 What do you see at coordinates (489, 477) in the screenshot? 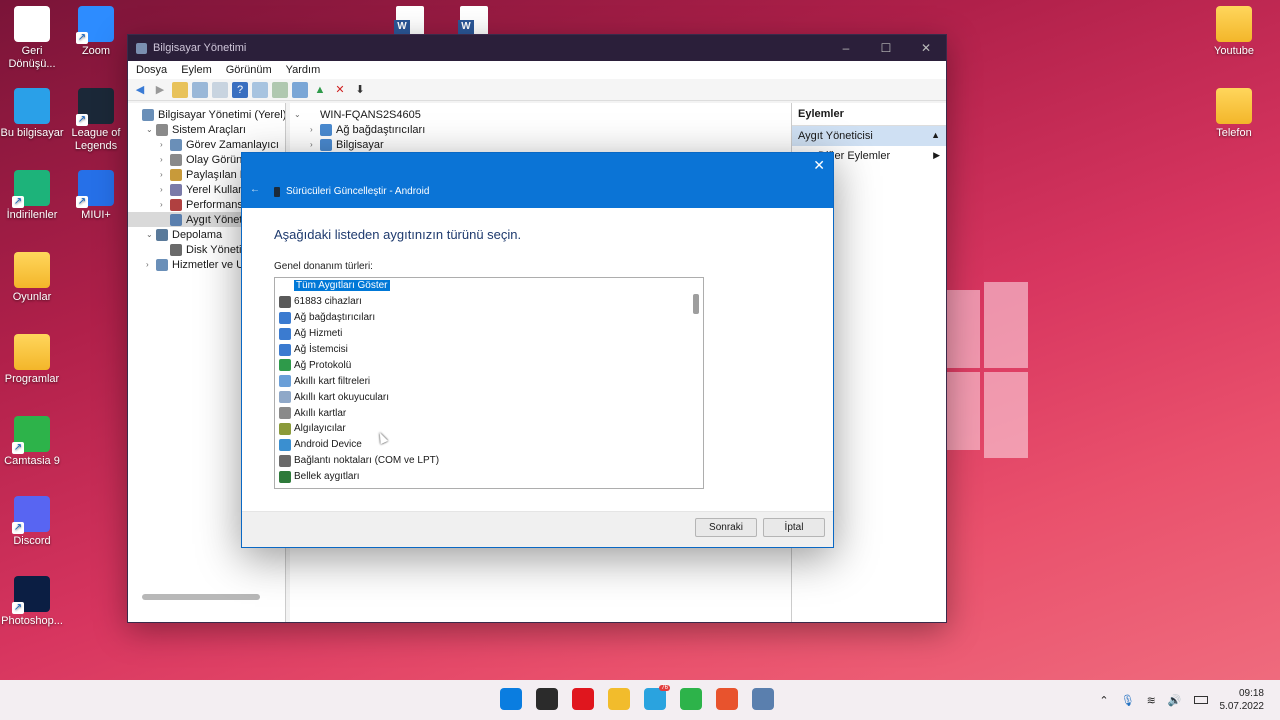
I see `device-type-item: Bellek aygıtları` at bounding box center [489, 477].